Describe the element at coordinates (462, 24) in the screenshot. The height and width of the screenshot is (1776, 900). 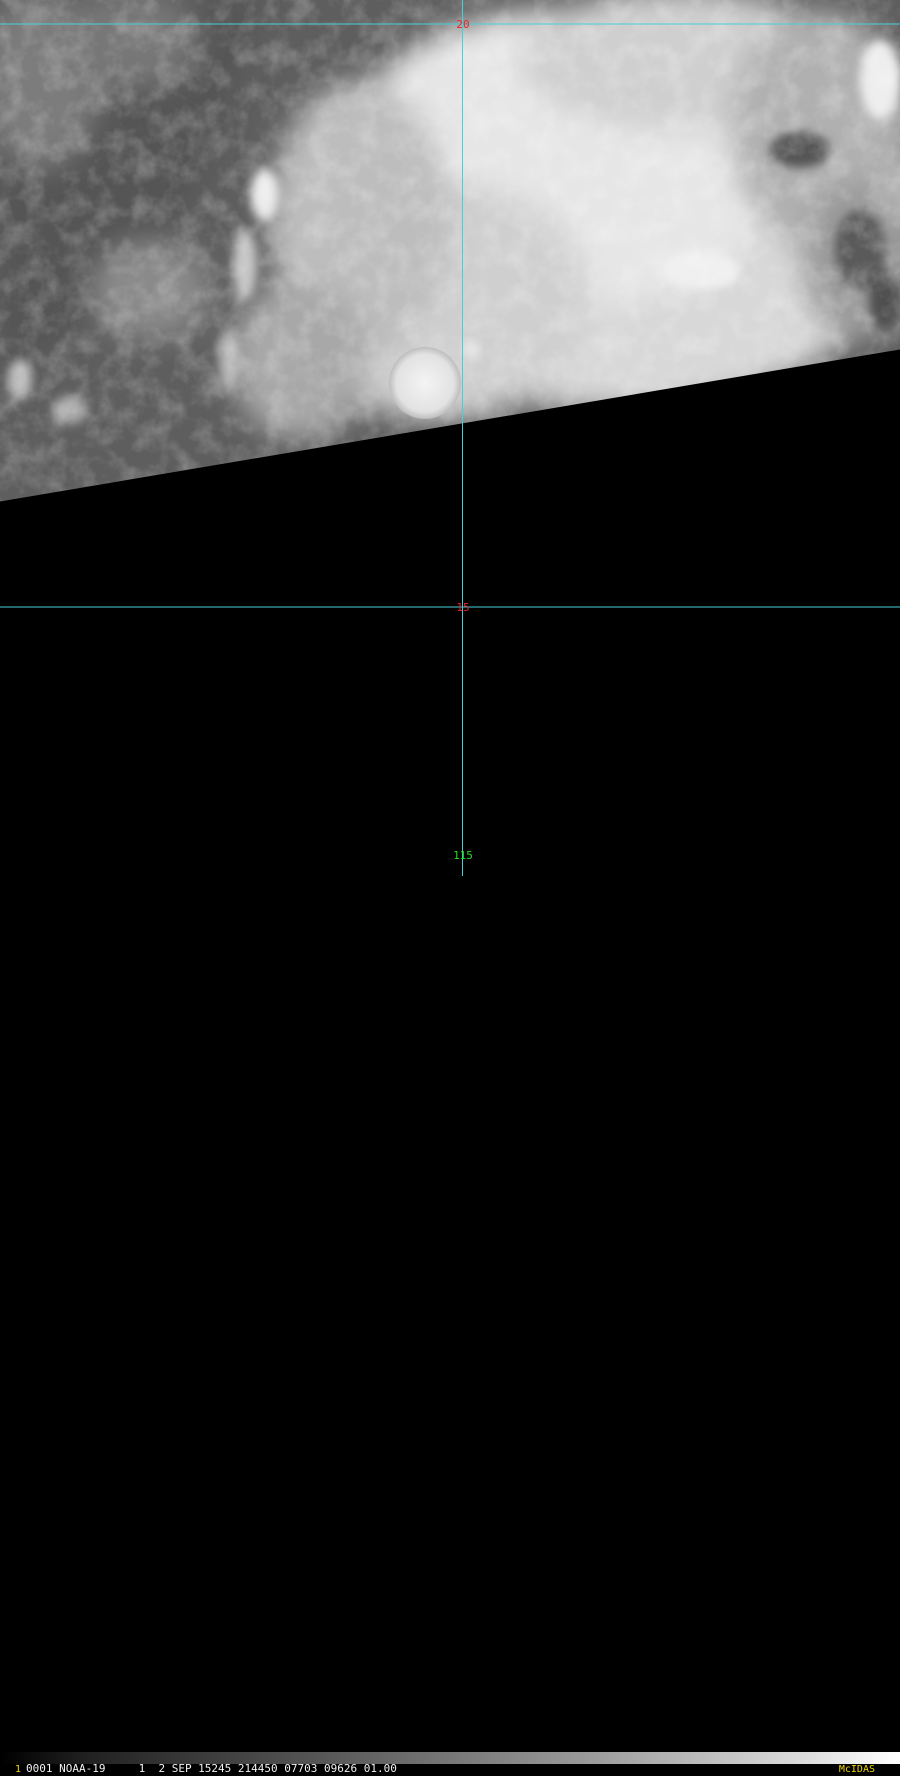
I see `lat-label-20: 20` at that location.